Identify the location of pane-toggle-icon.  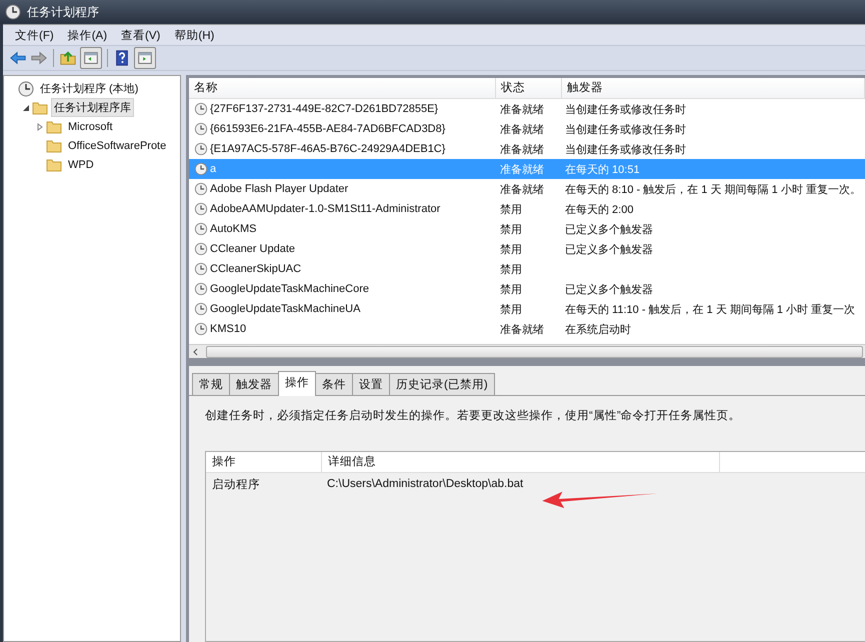
(91, 58).